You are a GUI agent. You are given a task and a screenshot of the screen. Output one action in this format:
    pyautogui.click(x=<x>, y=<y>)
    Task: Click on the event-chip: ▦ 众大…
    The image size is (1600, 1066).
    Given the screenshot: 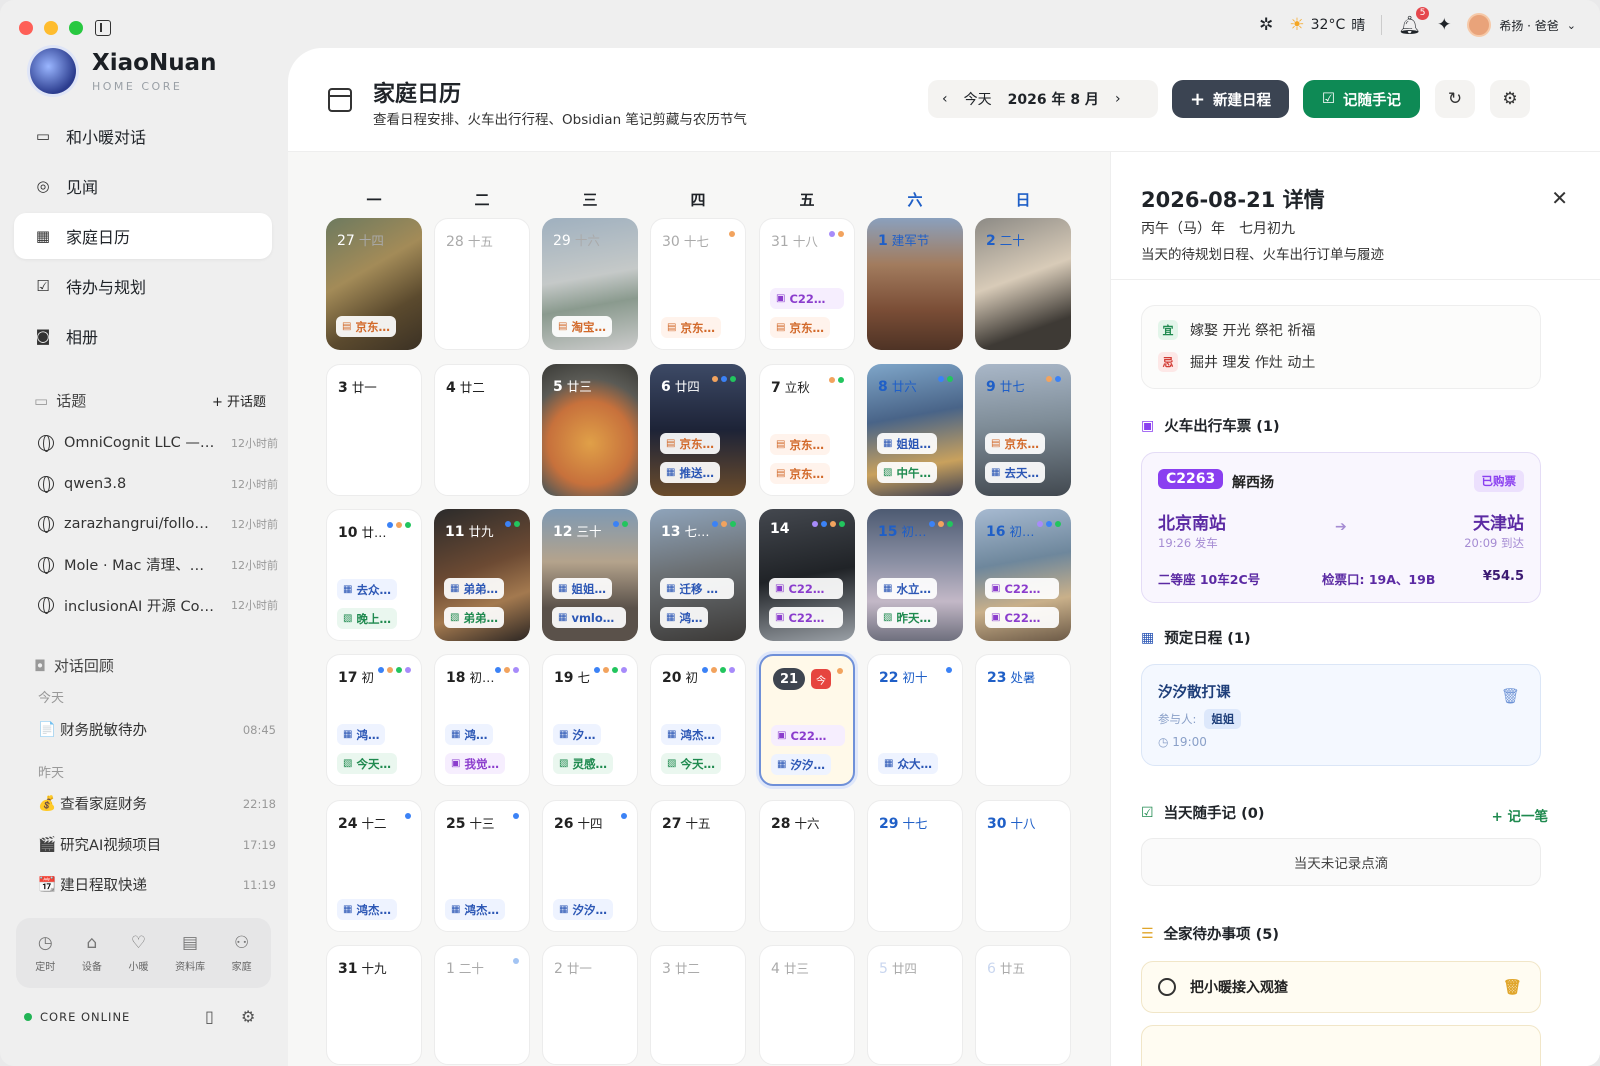 What is the action you would take?
    pyautogui.click(x=908, y=763)
    